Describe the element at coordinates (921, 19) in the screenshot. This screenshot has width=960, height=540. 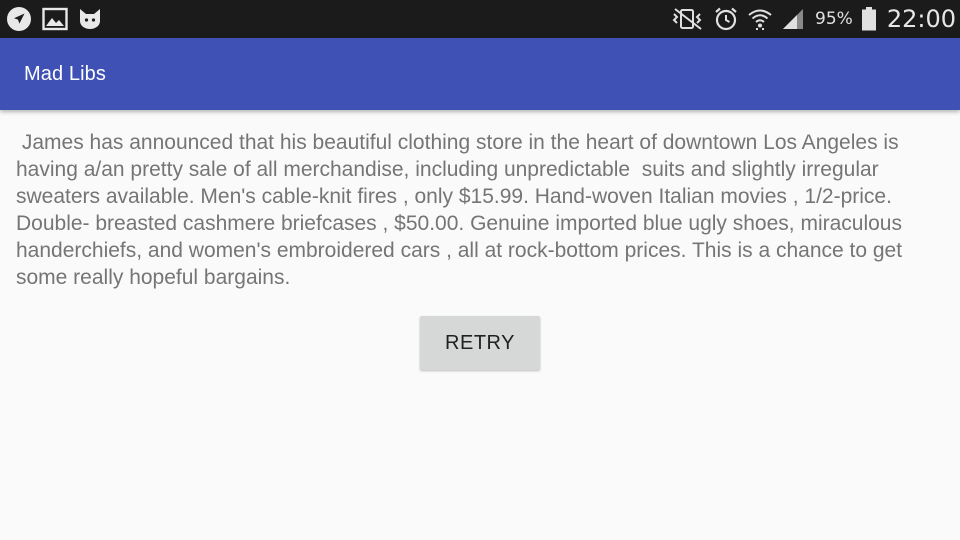
I see `clock: 22:00` at that location.